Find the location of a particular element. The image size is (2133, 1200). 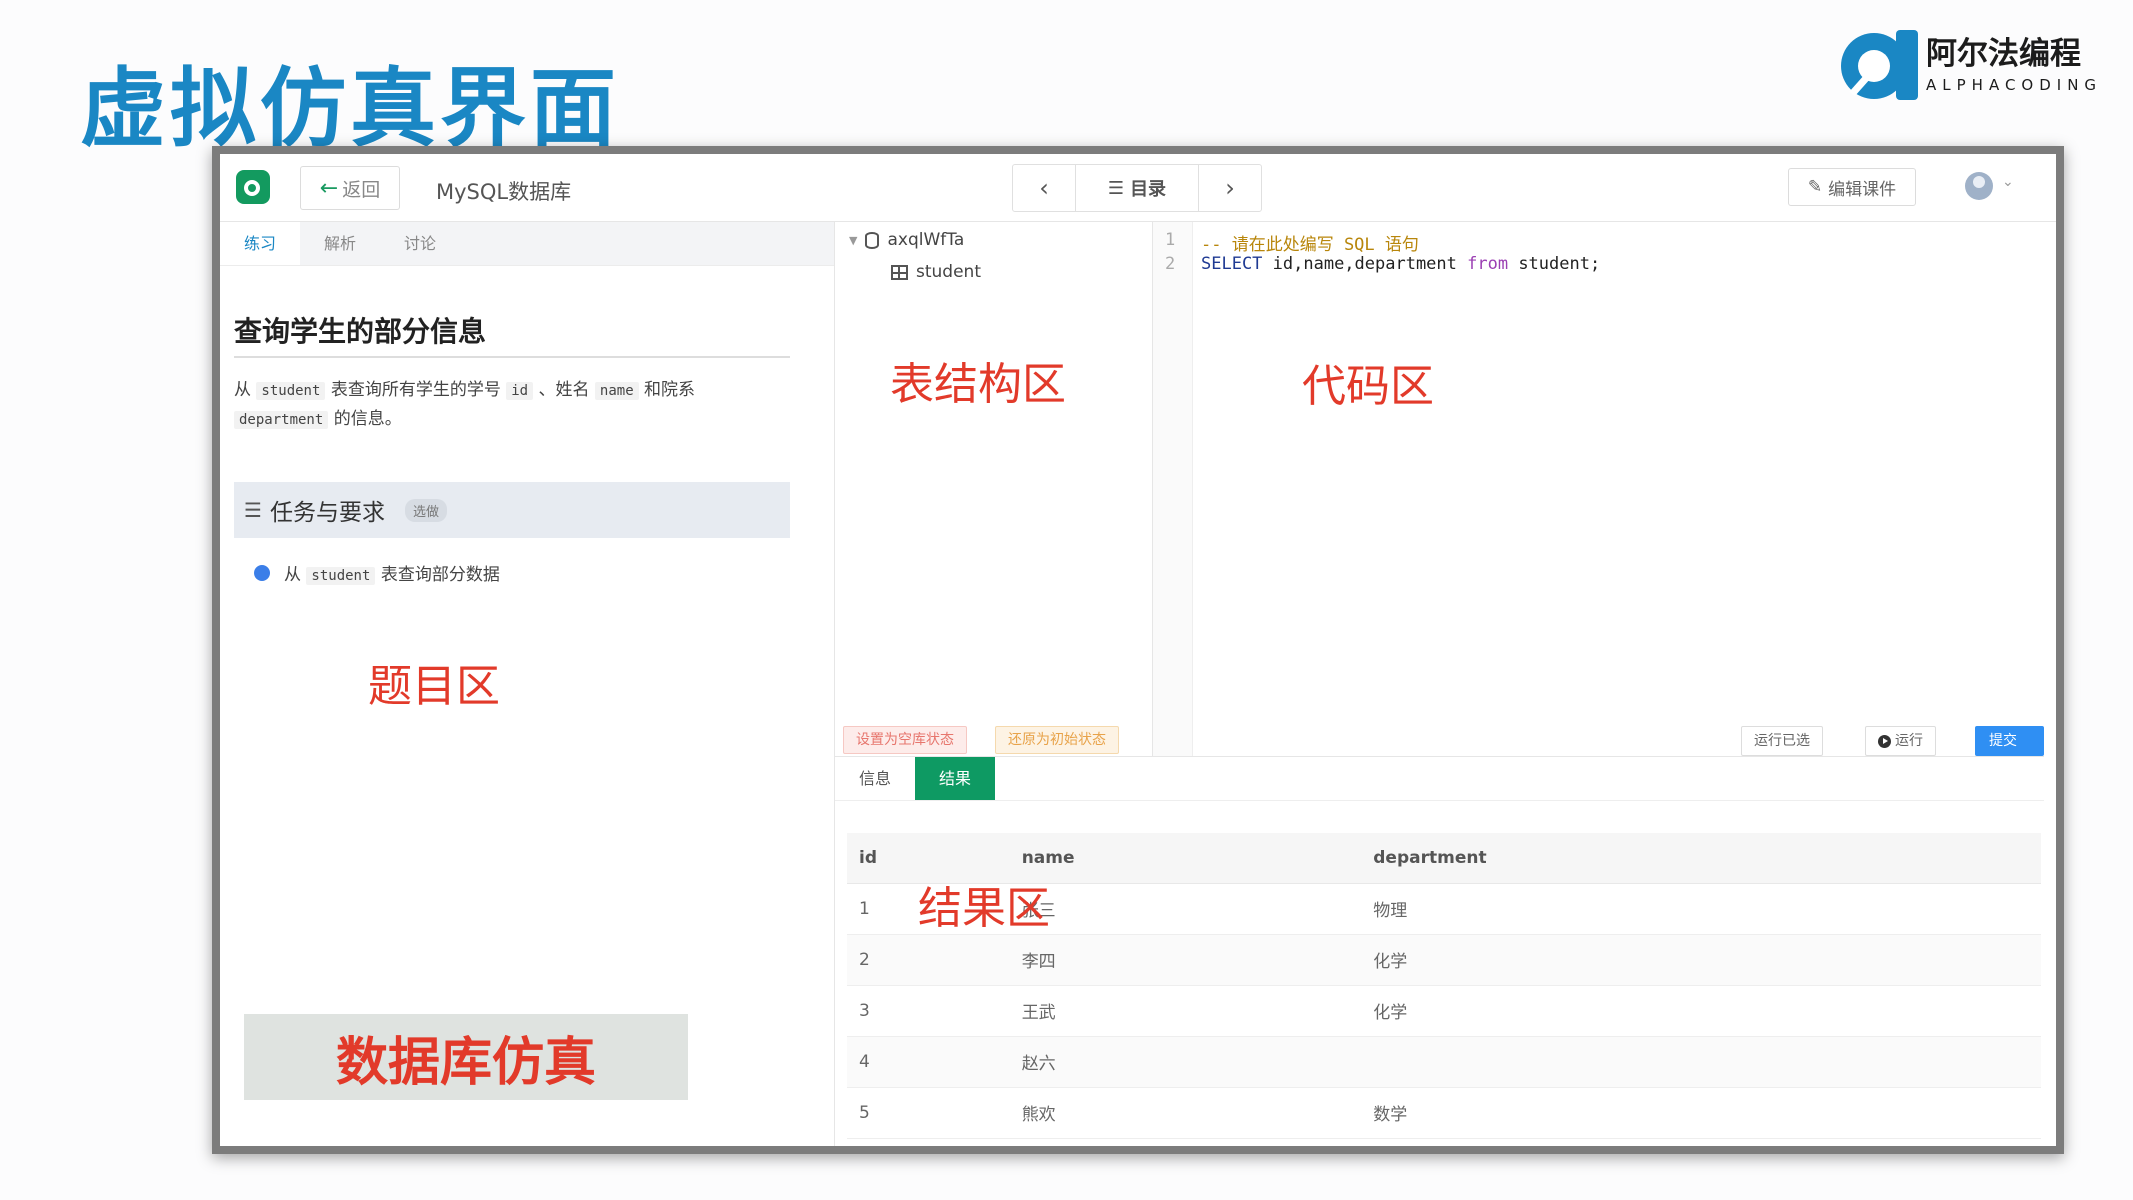

tree-table-node: student is located at coordinates (936, 272).